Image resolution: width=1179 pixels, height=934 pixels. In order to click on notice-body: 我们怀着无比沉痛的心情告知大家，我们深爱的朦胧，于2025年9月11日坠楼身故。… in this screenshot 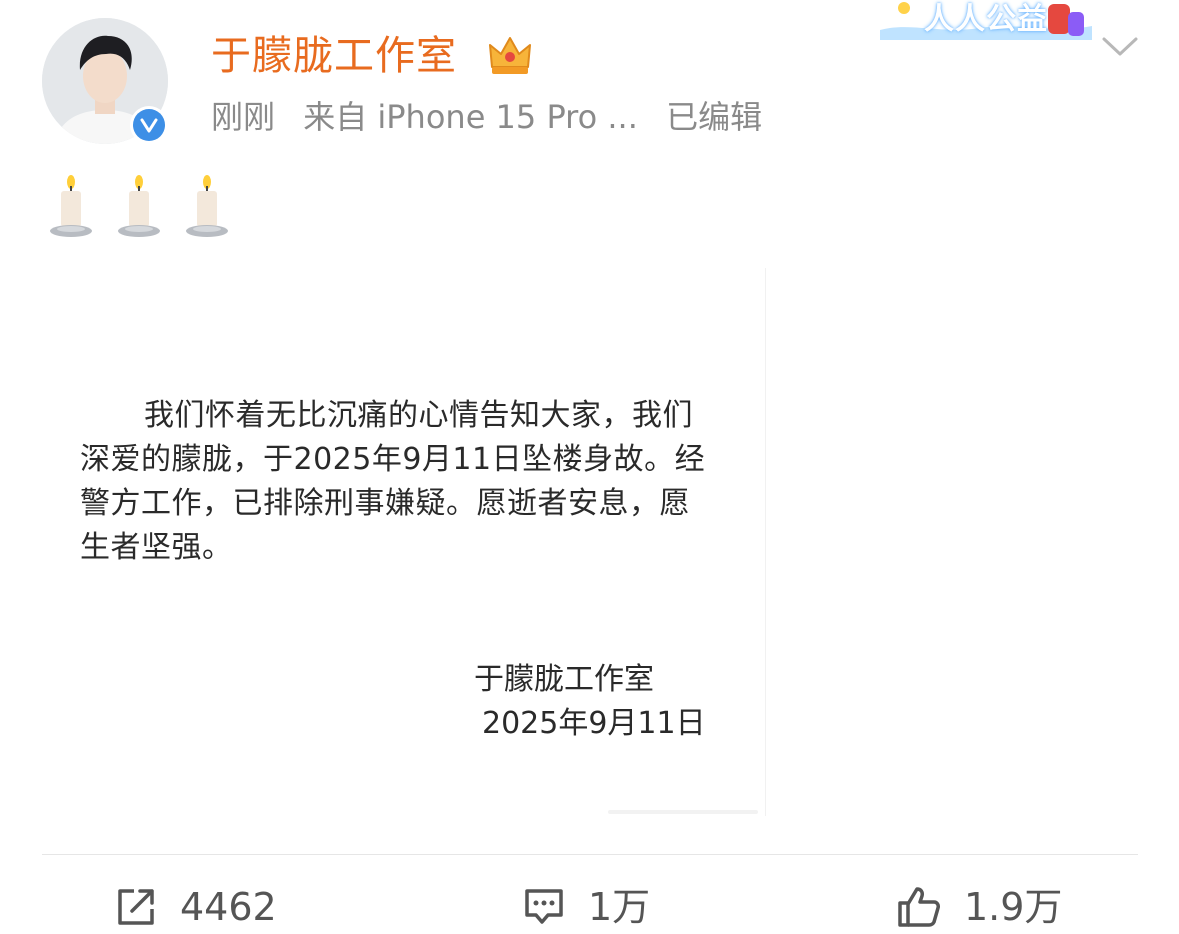, I will do `click(393, 481)`.